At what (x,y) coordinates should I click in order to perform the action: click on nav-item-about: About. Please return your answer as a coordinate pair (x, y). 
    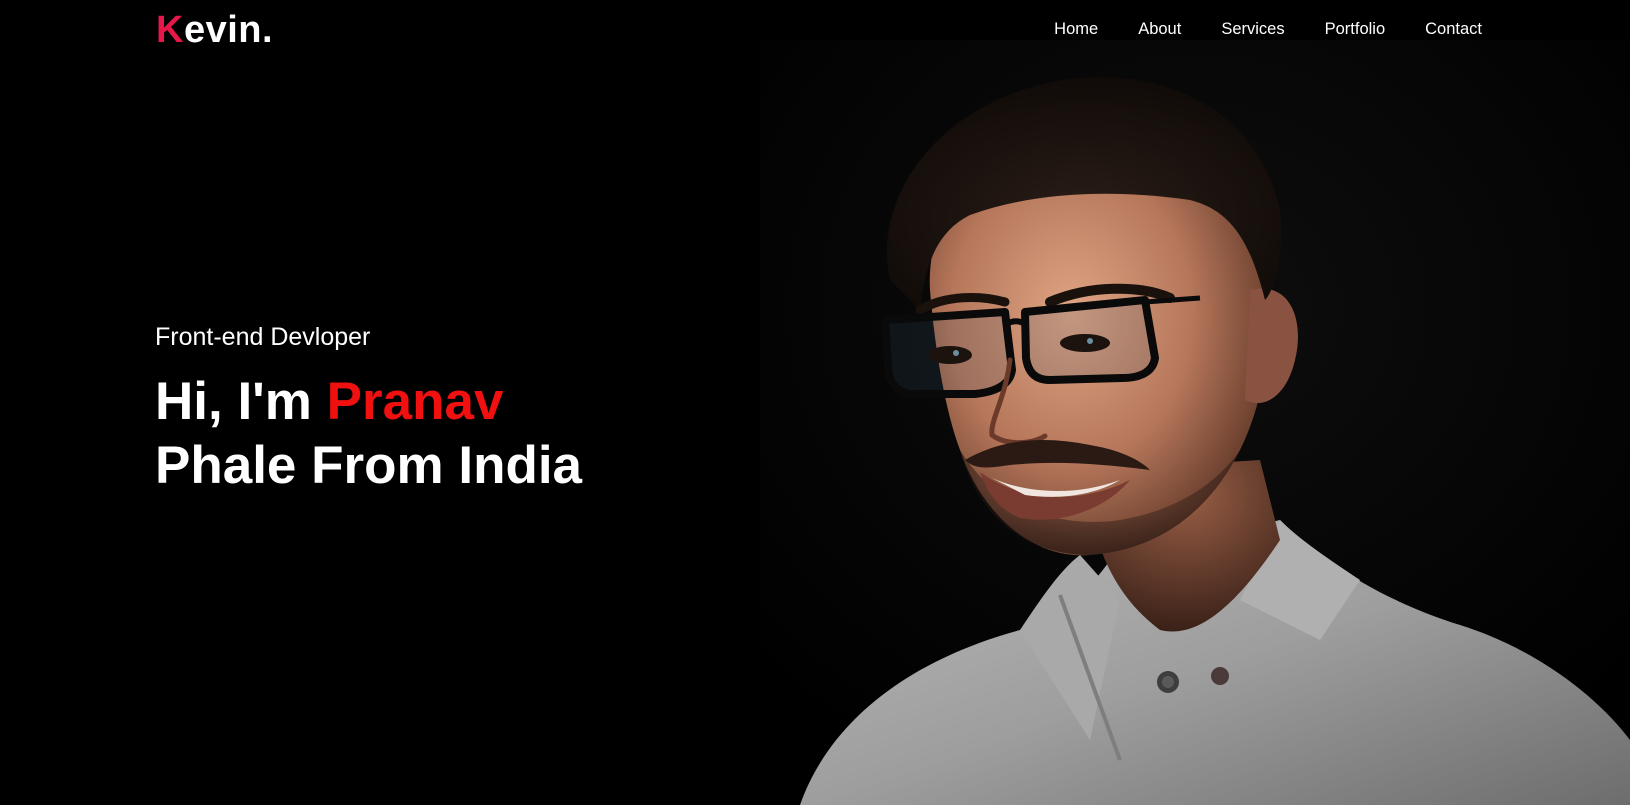
    Looking at the image, I should click on (1159, 29).